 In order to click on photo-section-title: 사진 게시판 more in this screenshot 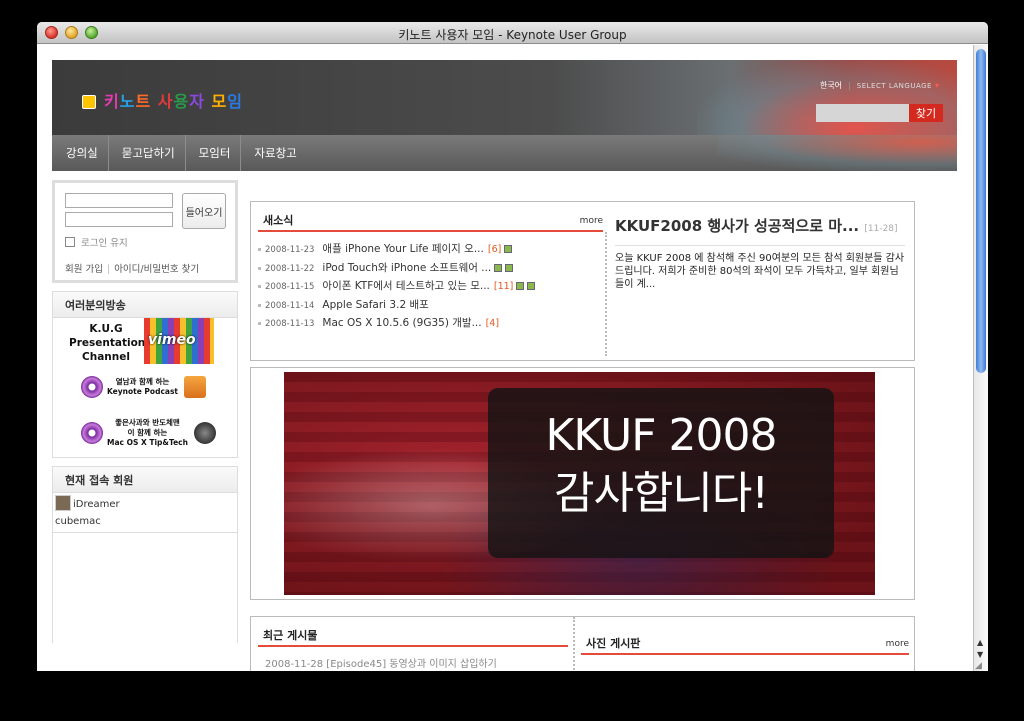, I will do `click(745, 644)`.